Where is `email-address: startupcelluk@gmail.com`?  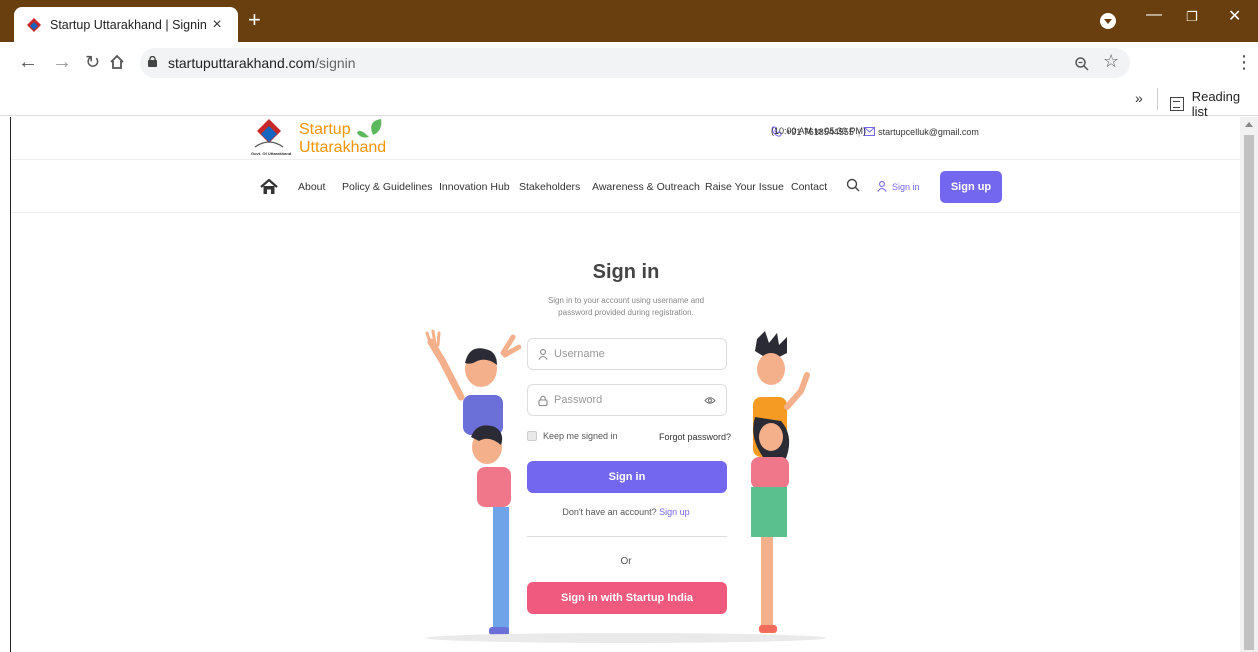
email-address: startupcelluk@gmail.com is located at coordinates (928, 132).